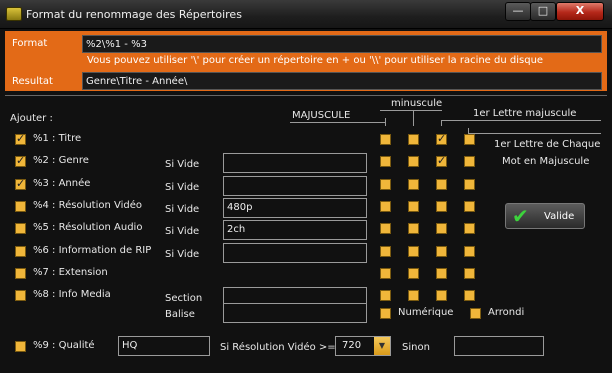 The height and width of the screenshot is (373, 612). I want to click on first-letter-line, so click(521, 120).